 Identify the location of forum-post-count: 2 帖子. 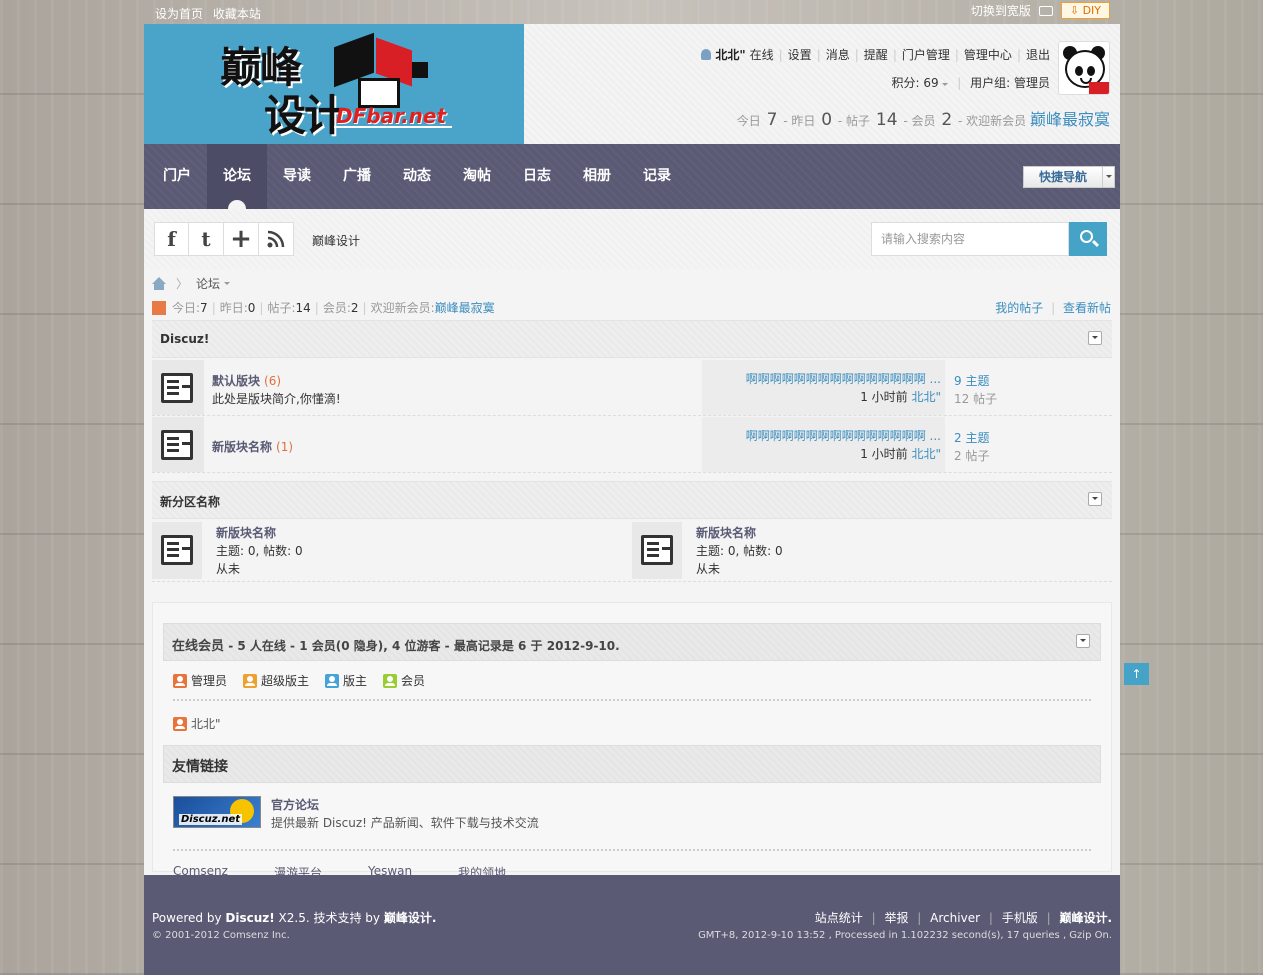
(971, 455).